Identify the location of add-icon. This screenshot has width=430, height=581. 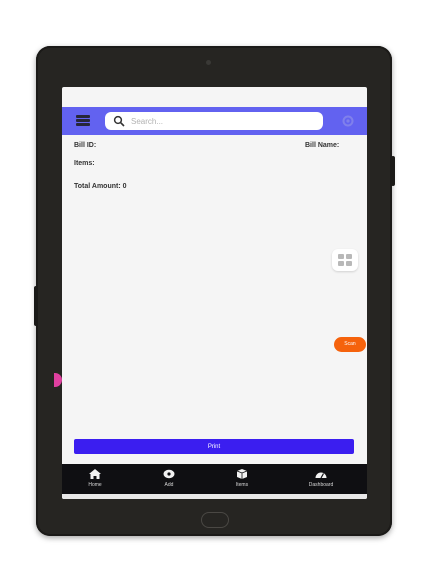
(169, 474).